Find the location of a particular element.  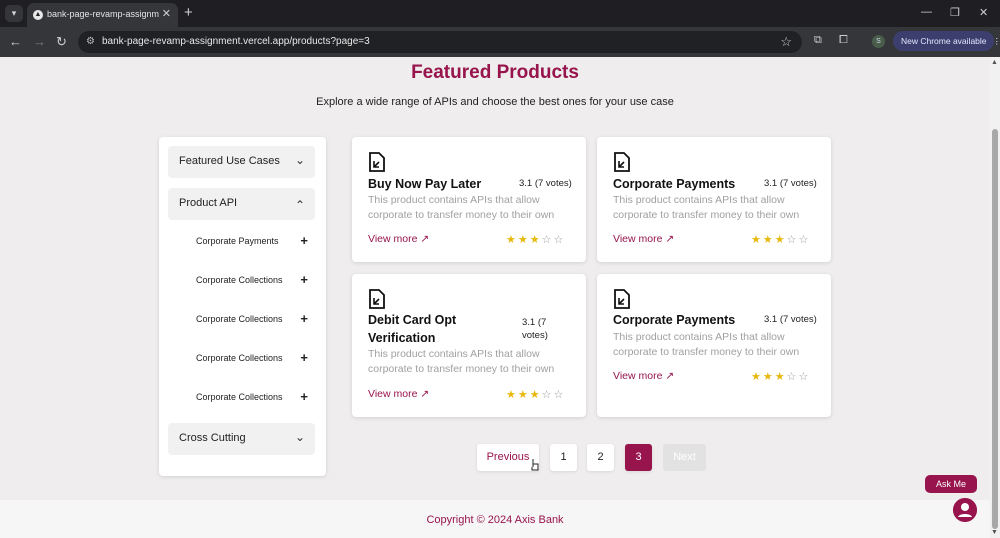

reload-icon: ↻ is located at coordinates (61, 42).